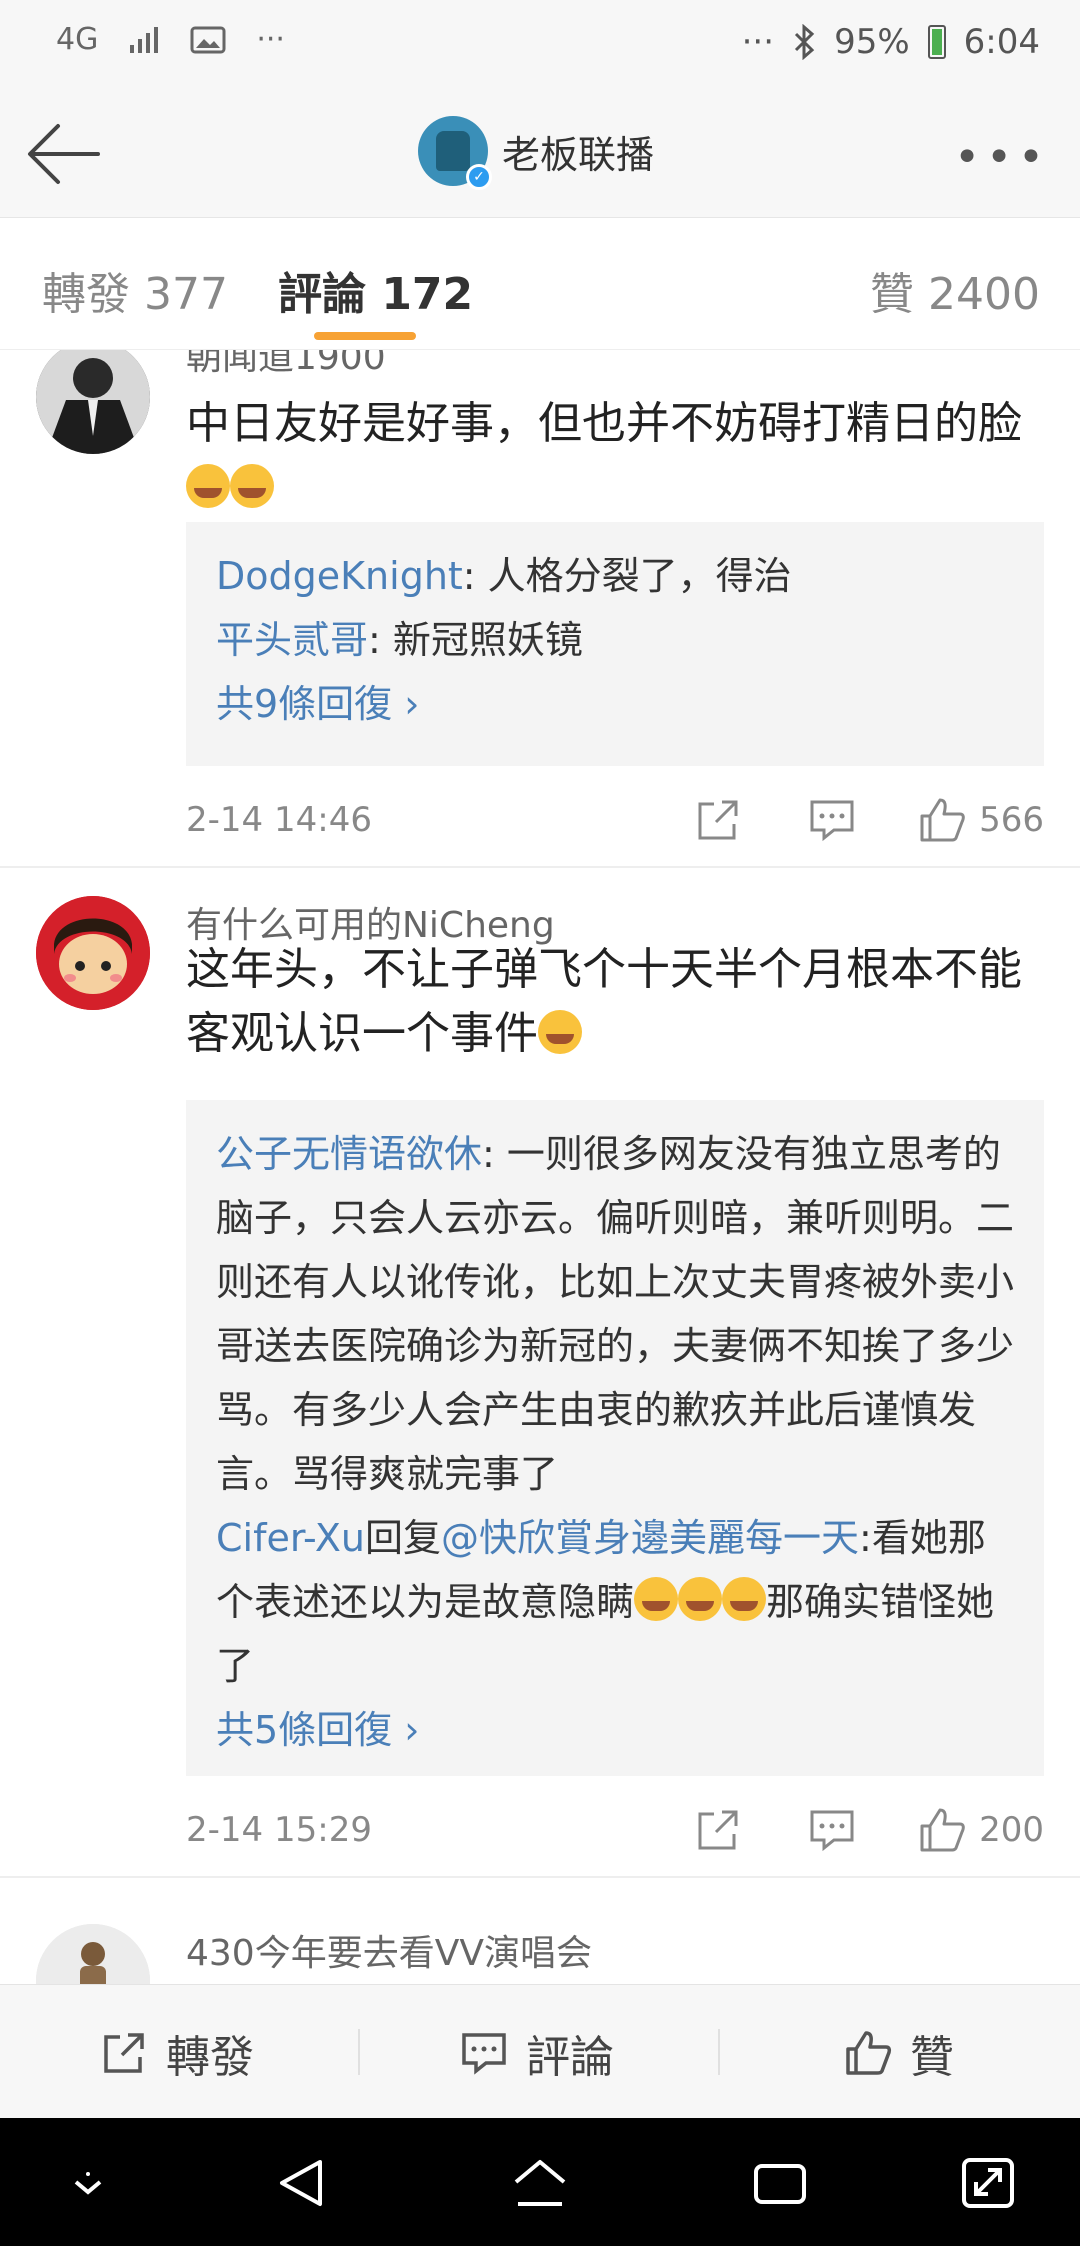 The width and height of the screenshot is (1080, 2246). What do you see at coordinates (540, 45) in the screenshot?
I see `status-bar: 4G ··· ··· 95% 6:04` at bounding box center [540, 45].